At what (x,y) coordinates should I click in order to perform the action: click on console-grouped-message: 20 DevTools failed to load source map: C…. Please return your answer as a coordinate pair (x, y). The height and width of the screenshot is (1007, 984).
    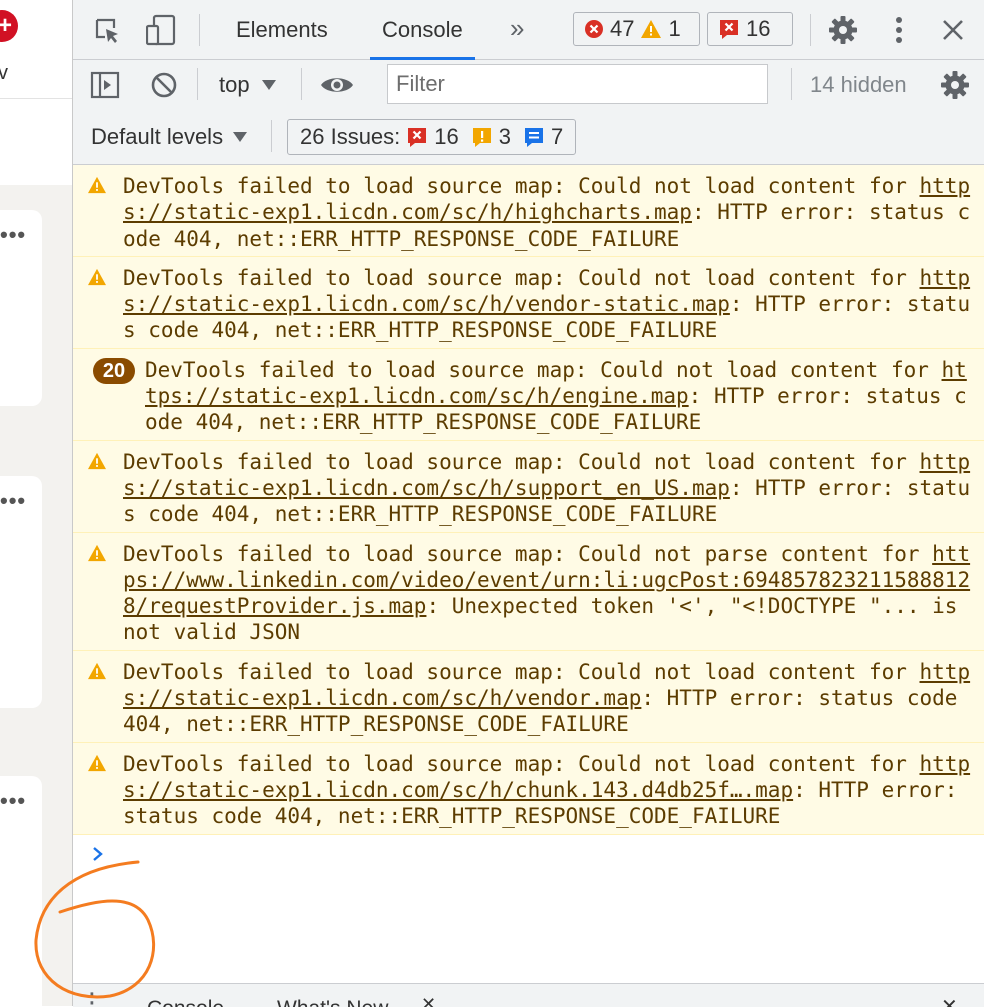
    Looking at the image, I should click on (528, 394).